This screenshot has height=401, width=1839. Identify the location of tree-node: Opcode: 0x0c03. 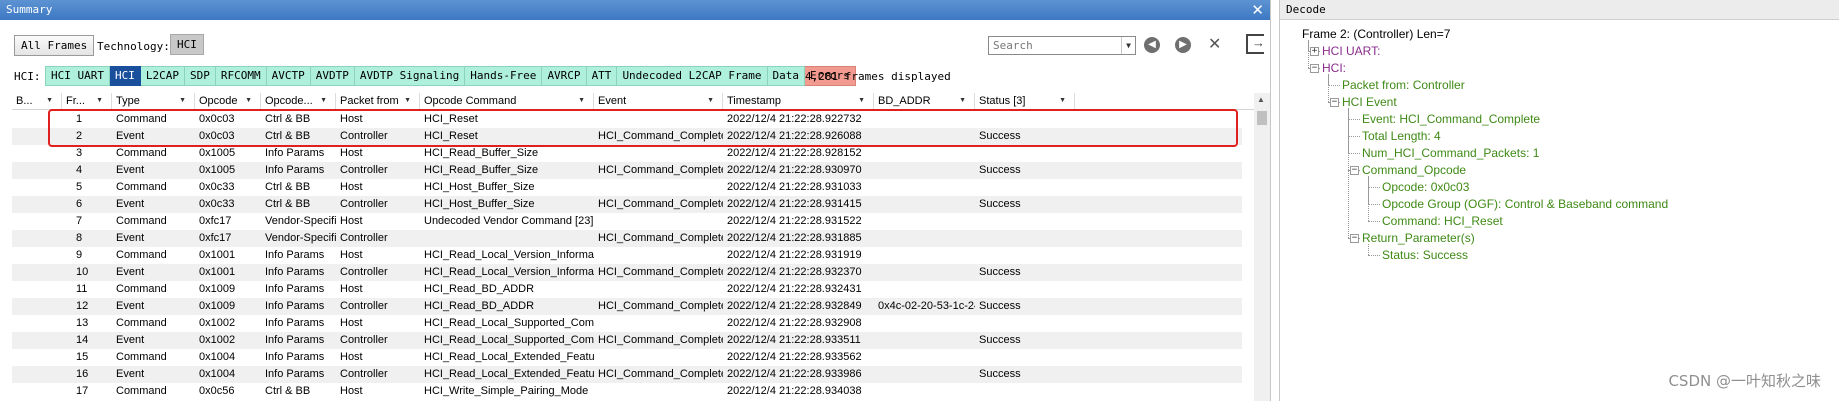
(1425, 187).